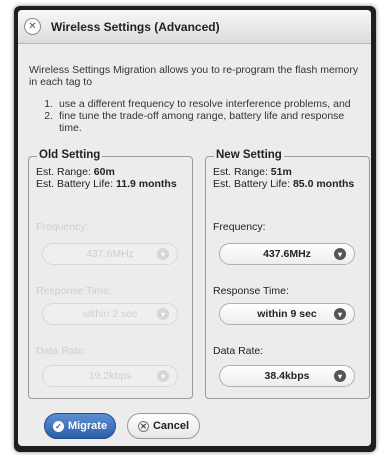 This screenshot has width=388, height=455. Describe the element at coordinates (171, 426) in the screenshot. I see `cancel-label: Cancel` at that location.